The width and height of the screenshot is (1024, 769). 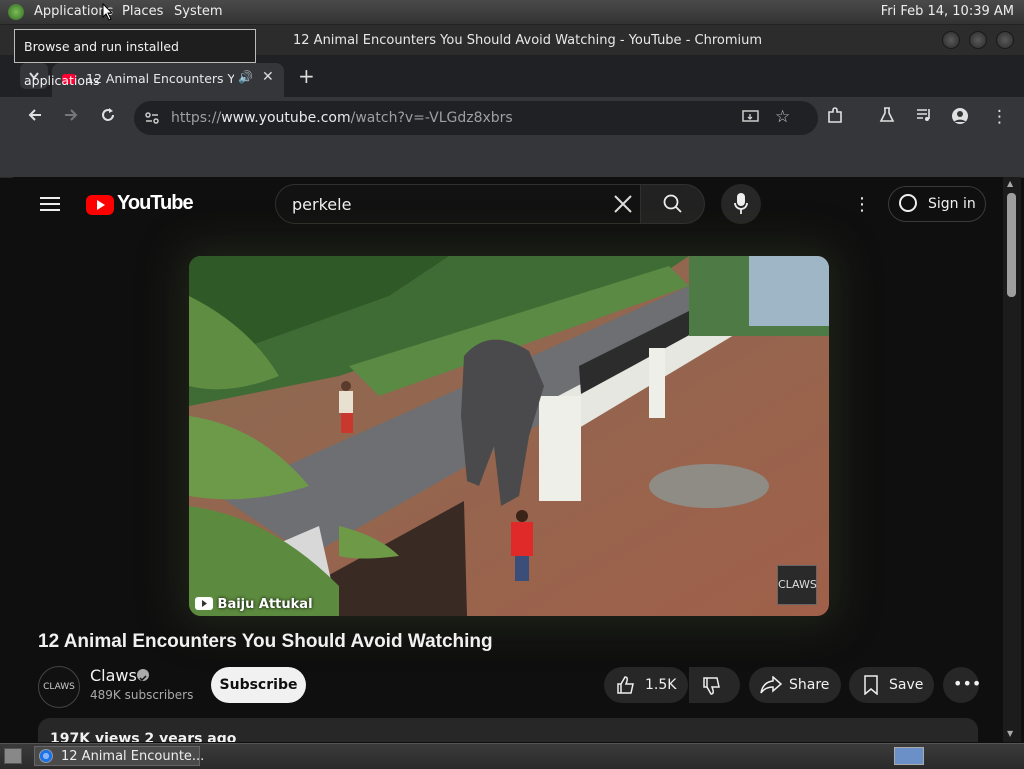 What do you see at coordinates (155, 203) in the screenshot?
I see `youtube-logo-text: YouTube` at bounding box center [155, 203].